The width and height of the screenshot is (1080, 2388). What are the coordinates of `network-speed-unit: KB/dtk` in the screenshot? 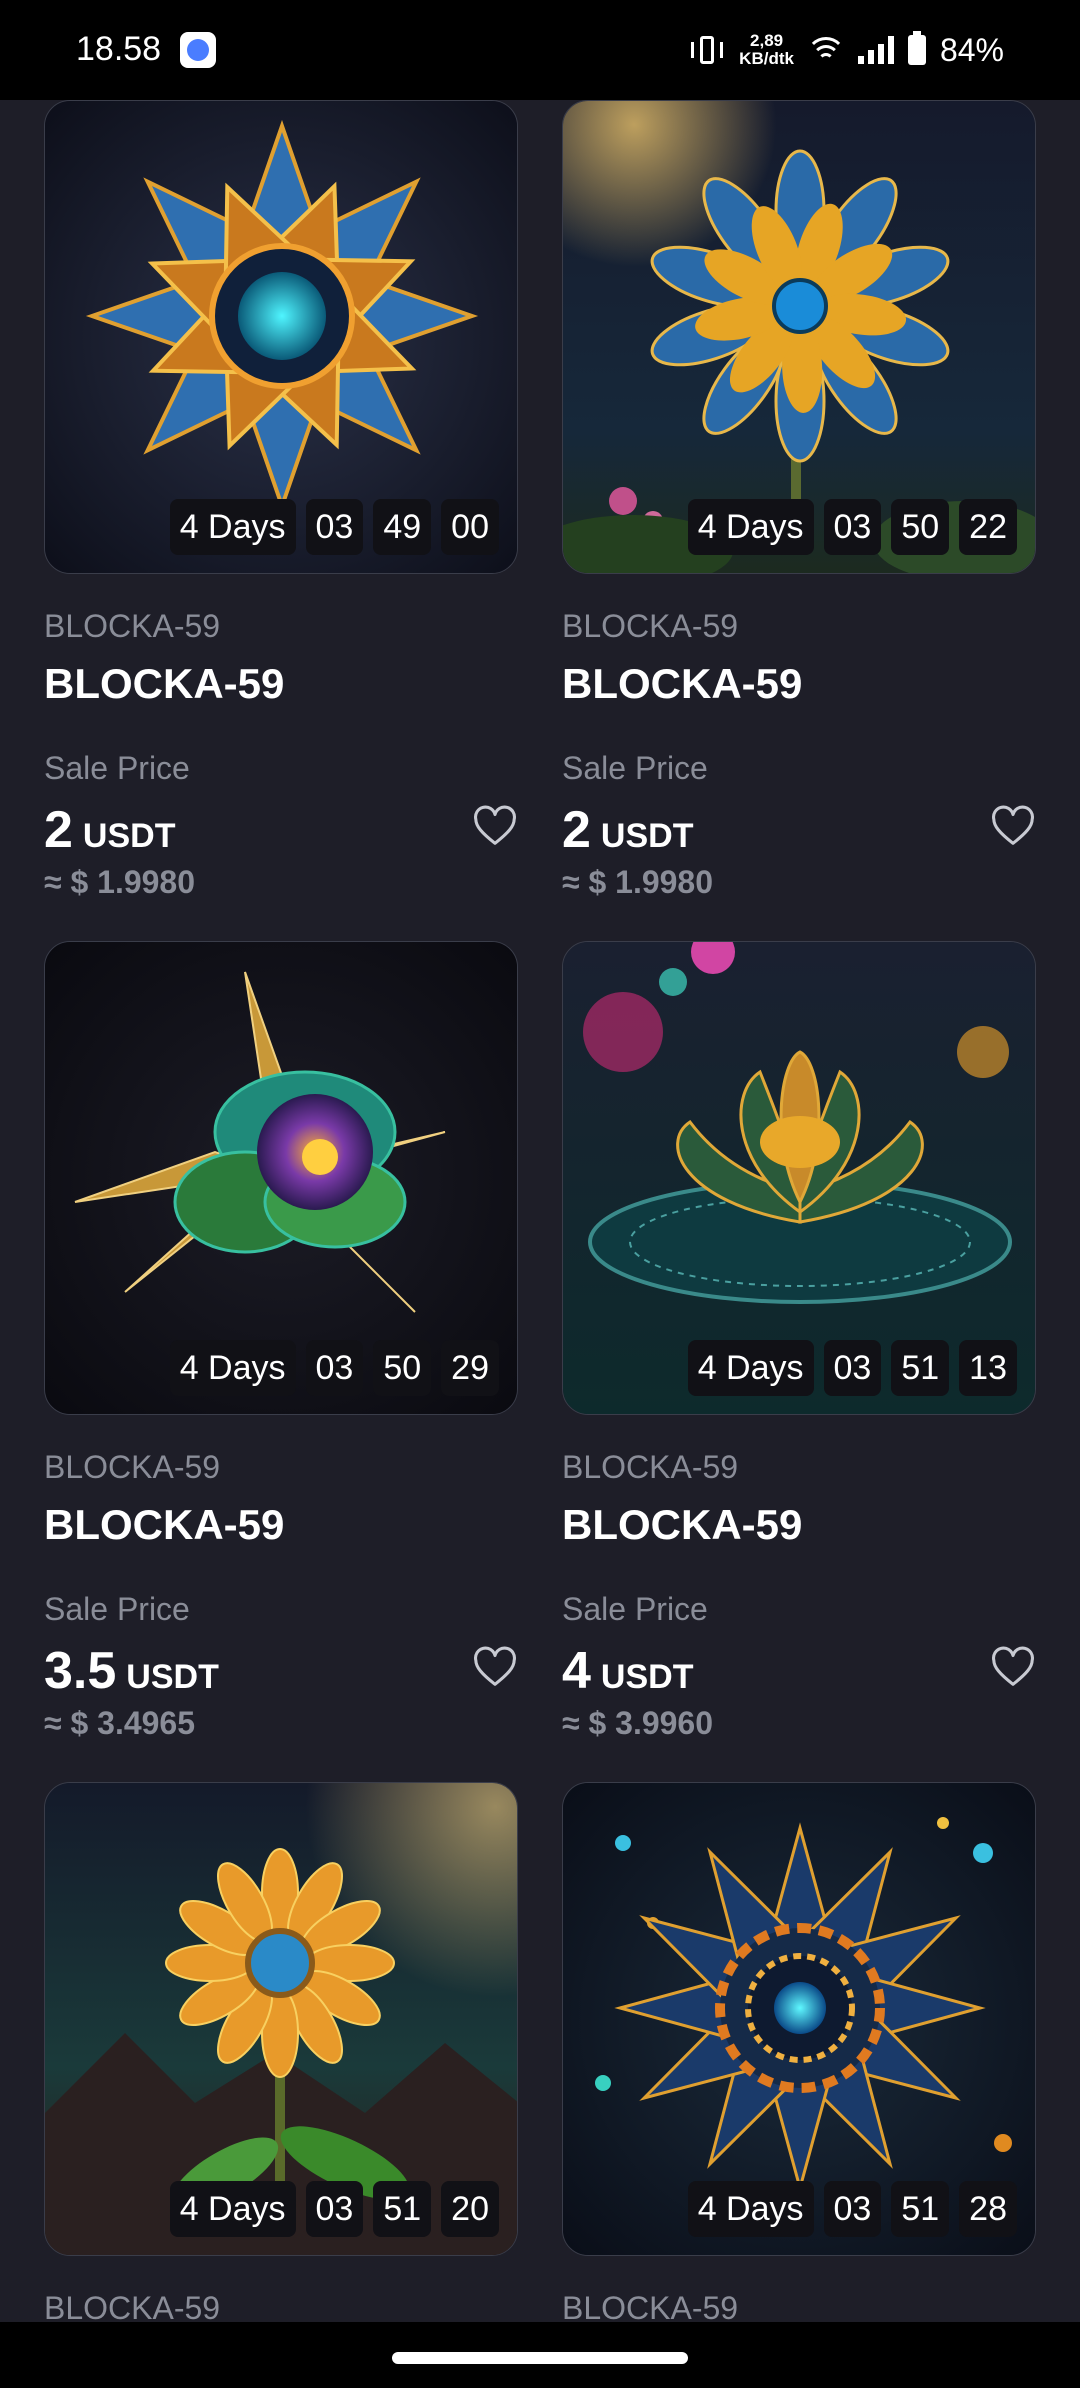 It's located at (766, 58).